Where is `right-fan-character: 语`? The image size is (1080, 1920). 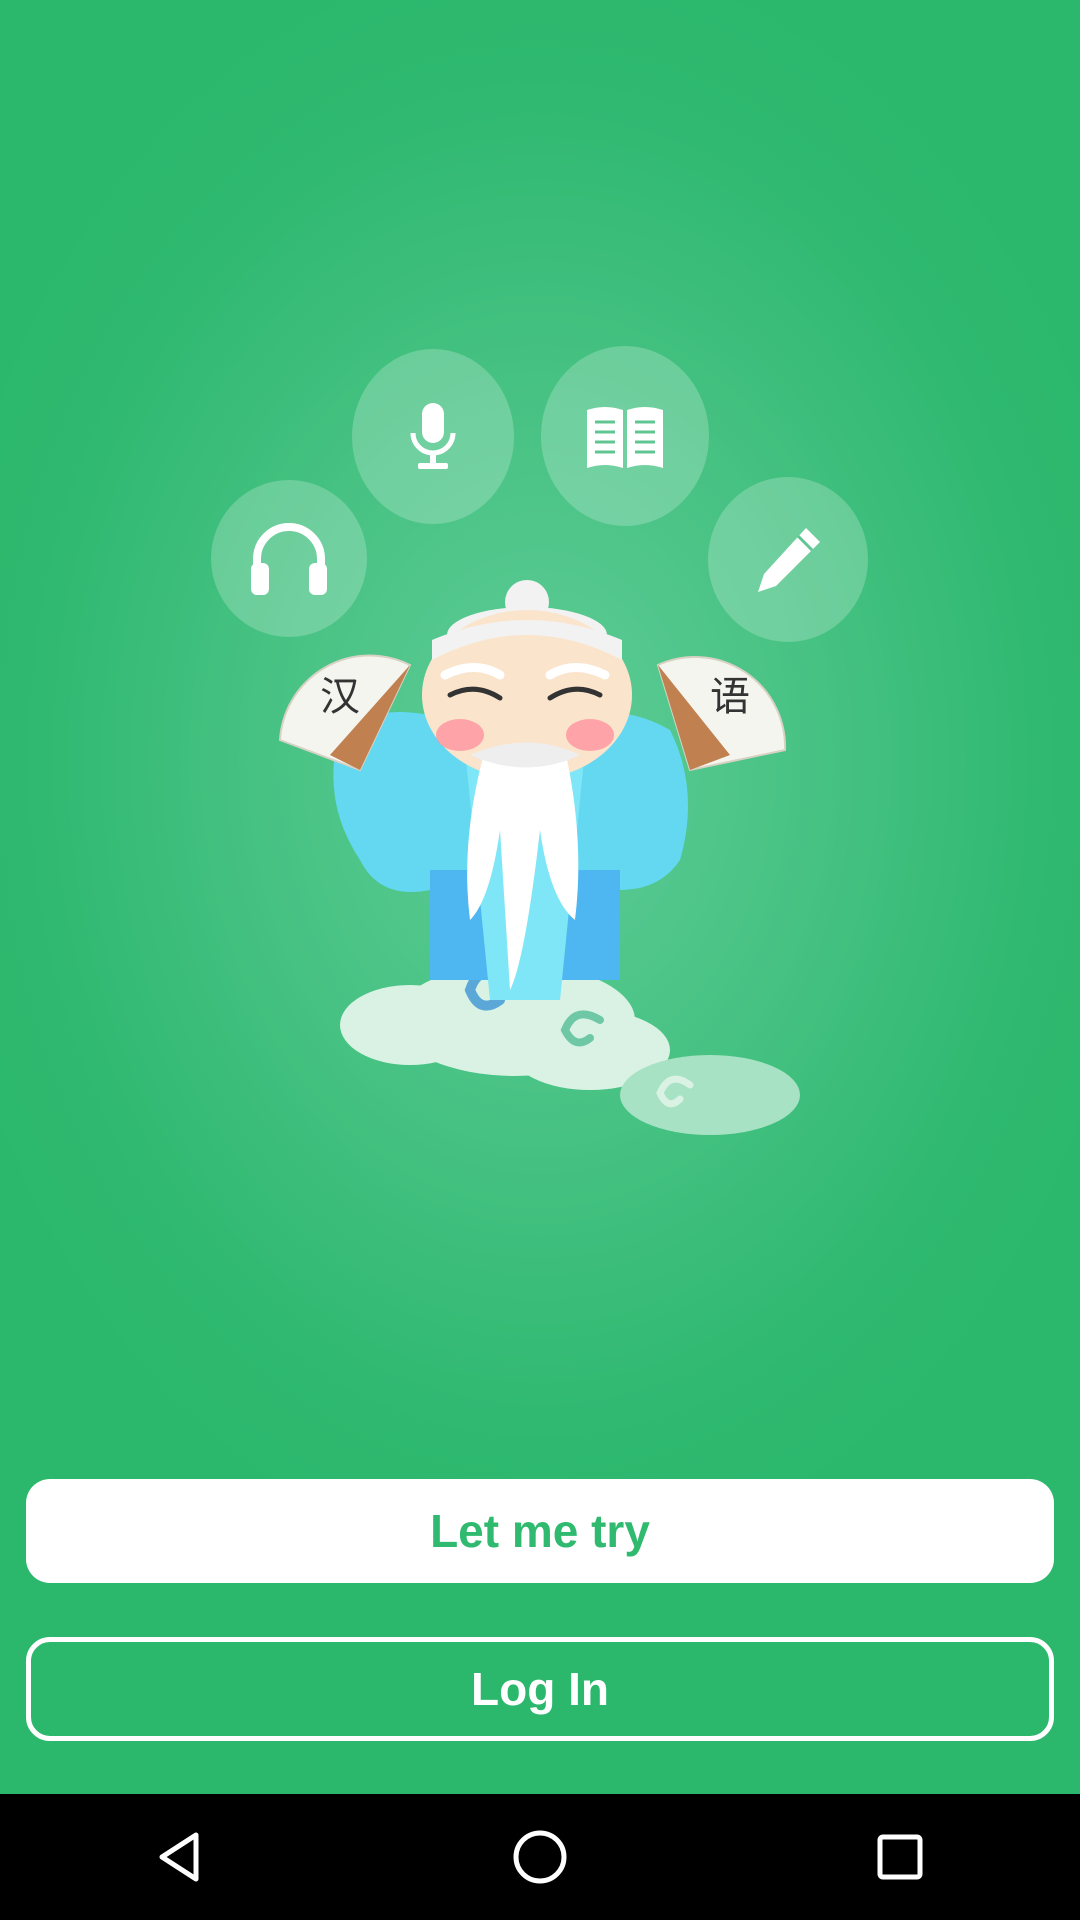
right-fan-character: 语 is located at coordinates (730, 697).